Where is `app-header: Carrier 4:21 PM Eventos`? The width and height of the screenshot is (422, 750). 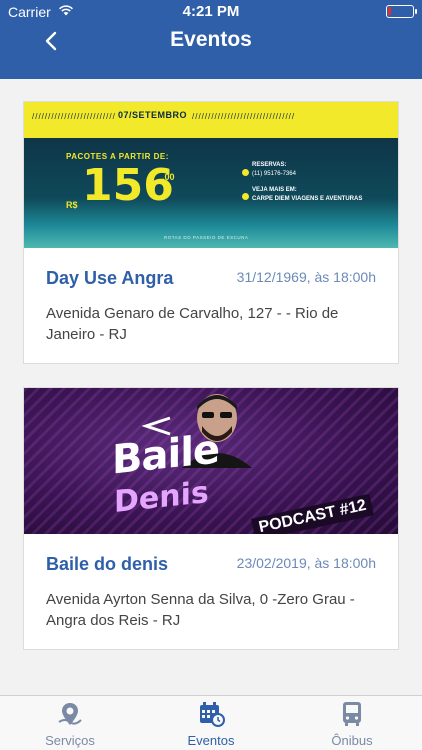
app-header: Carrier 4:21 PM Eventos is located at coordinates (211, 39).